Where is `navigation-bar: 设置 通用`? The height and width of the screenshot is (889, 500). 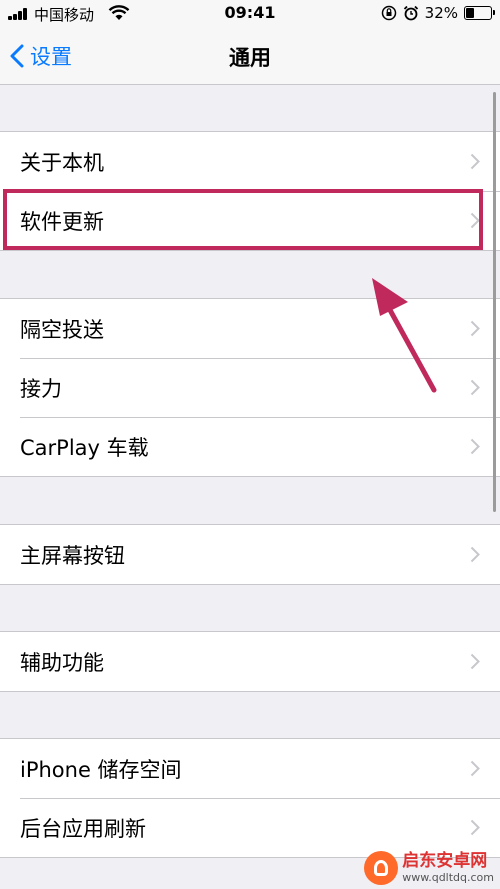
navigation-bar: 设置 通用 is located at coordinates (250, 56).